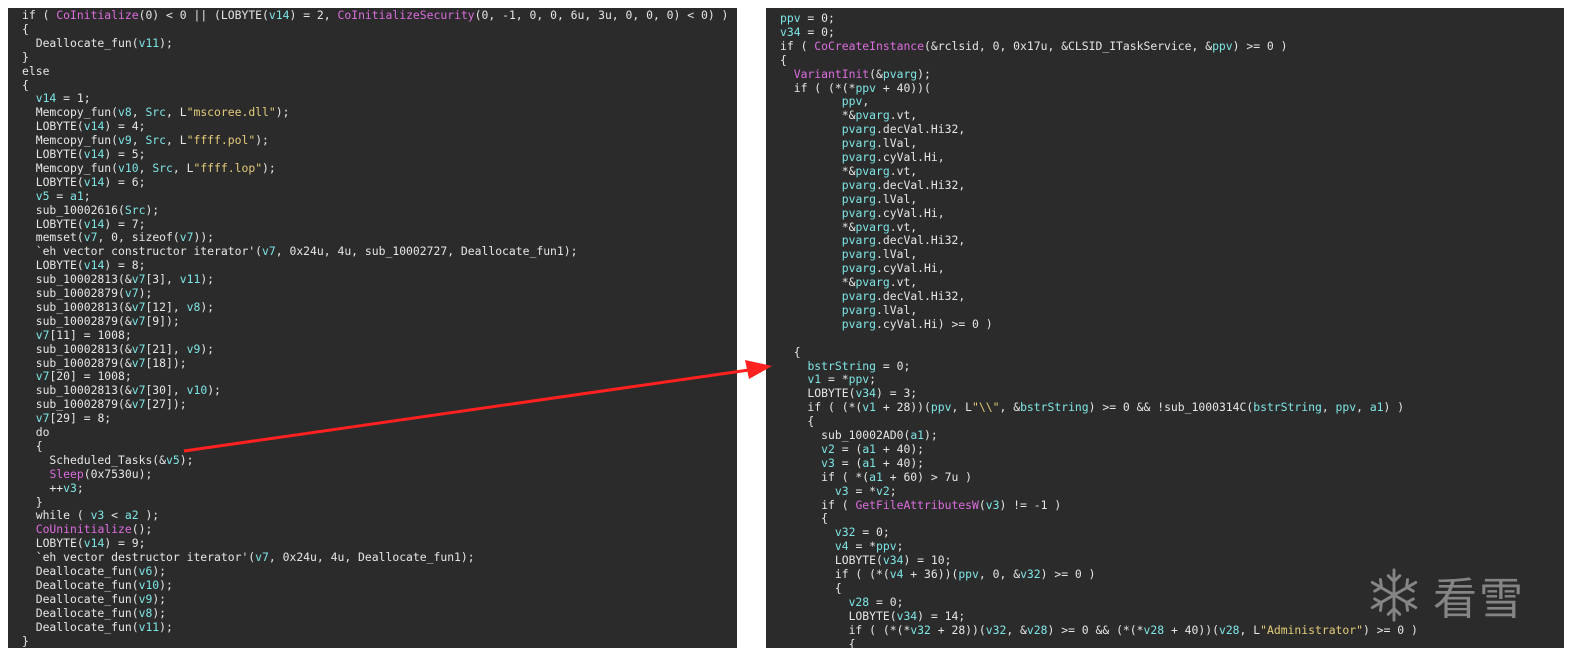 This screenshot has width=1587, height=665. Describe the element at coordinates (166, 390) in the screenshot. I see `code-token: [30],` at that location.